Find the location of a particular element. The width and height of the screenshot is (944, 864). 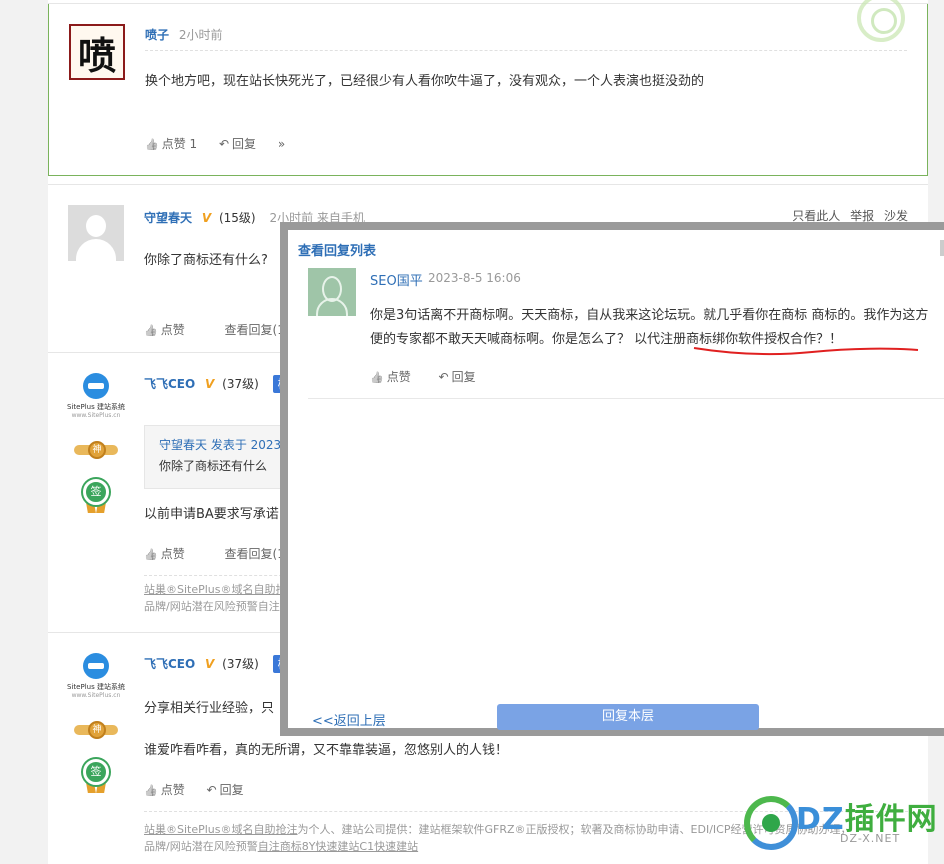

user-level: (15级) is located at coordinates (237, 218).